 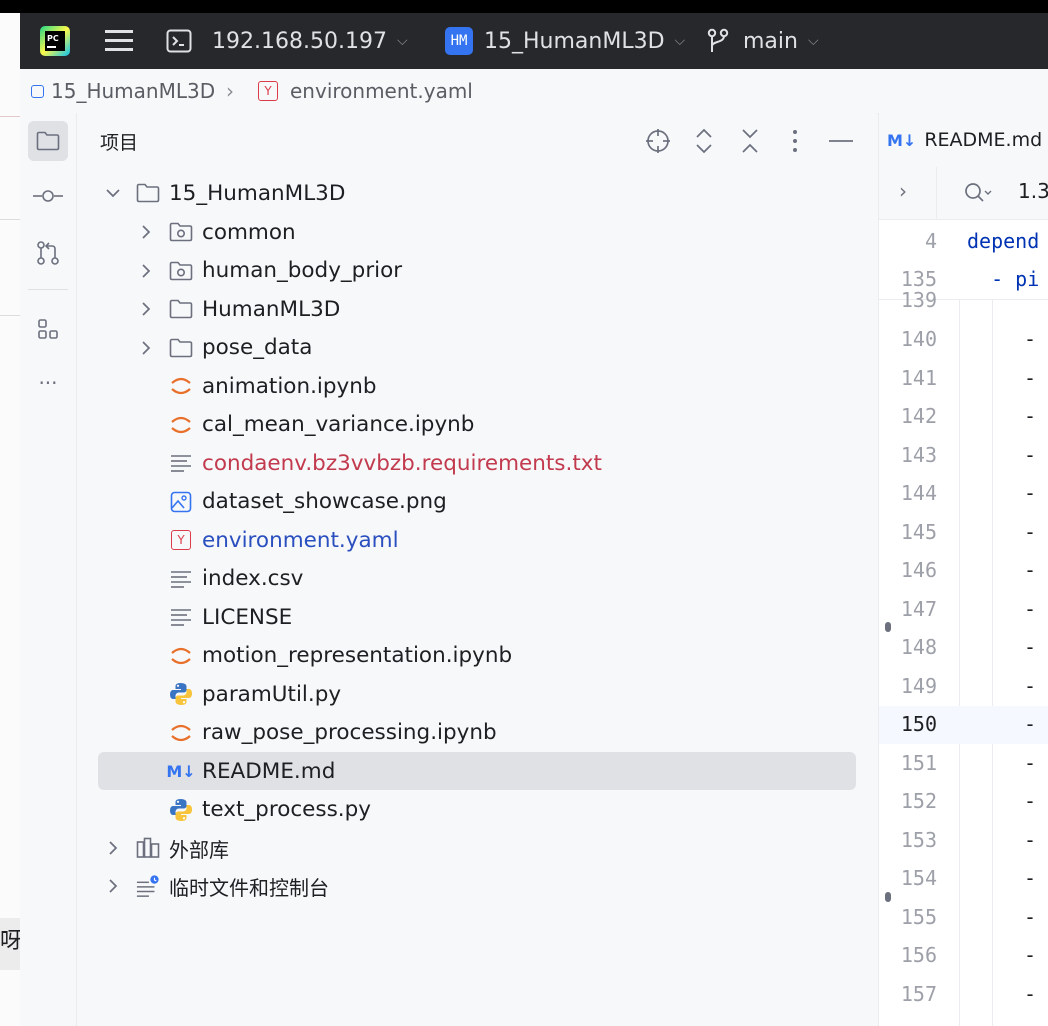 I want to click on line-number: 154, so click(x=918, y=878).